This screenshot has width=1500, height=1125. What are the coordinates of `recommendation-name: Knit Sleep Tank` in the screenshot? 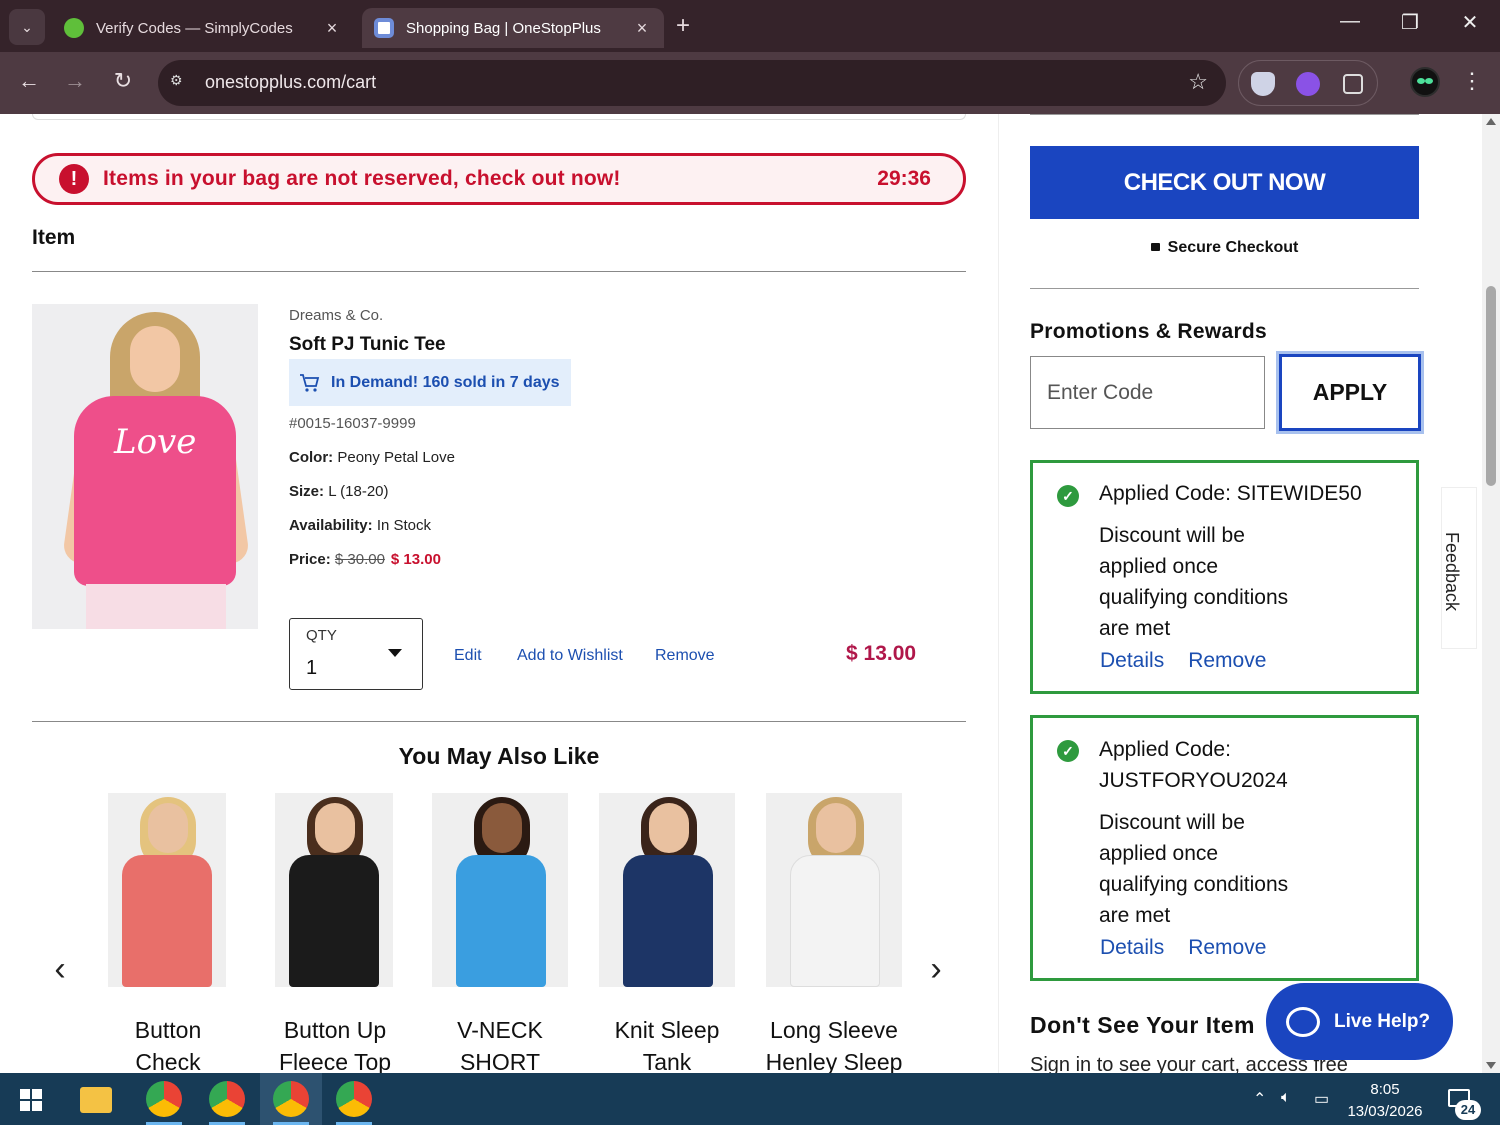 It's located at (667, 1043).